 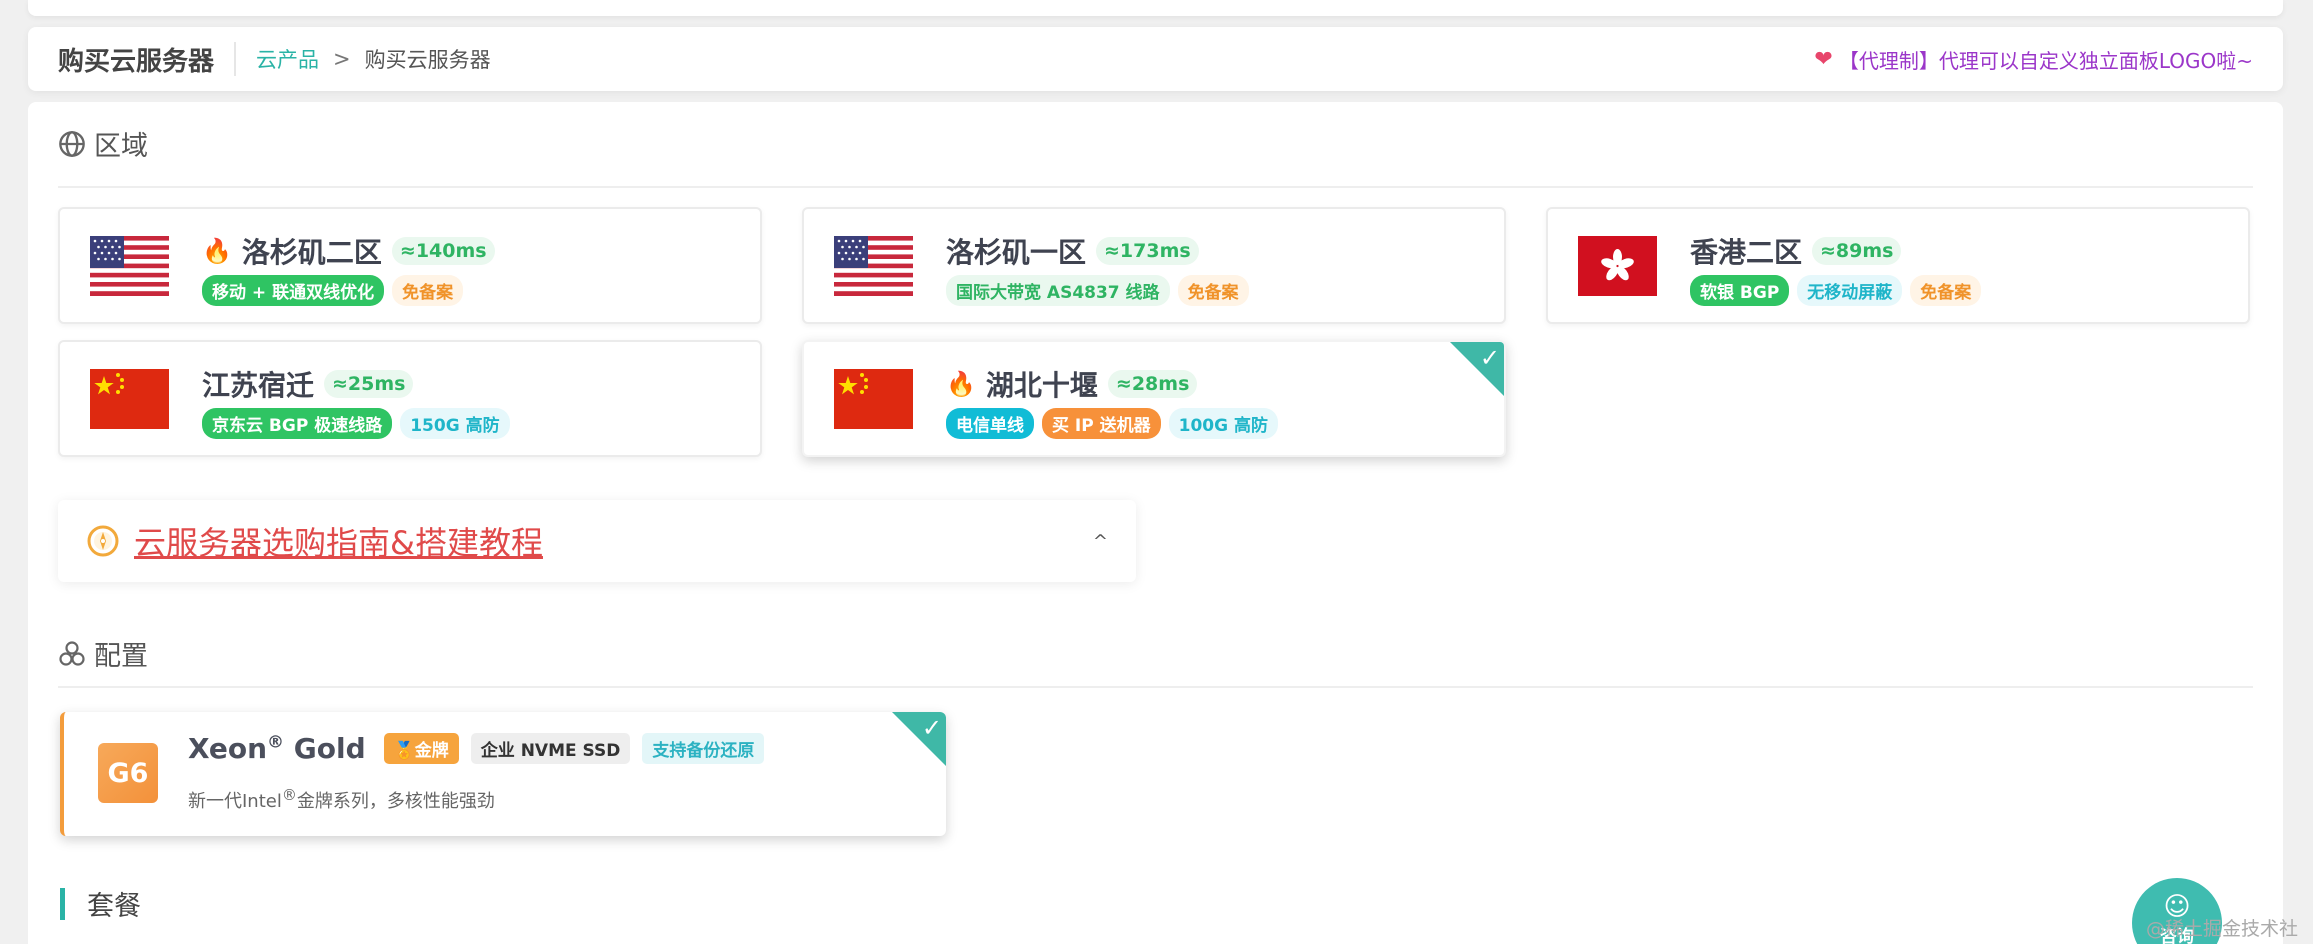 I want to click on config-section-title: 配置, so click(x=103, y=653).